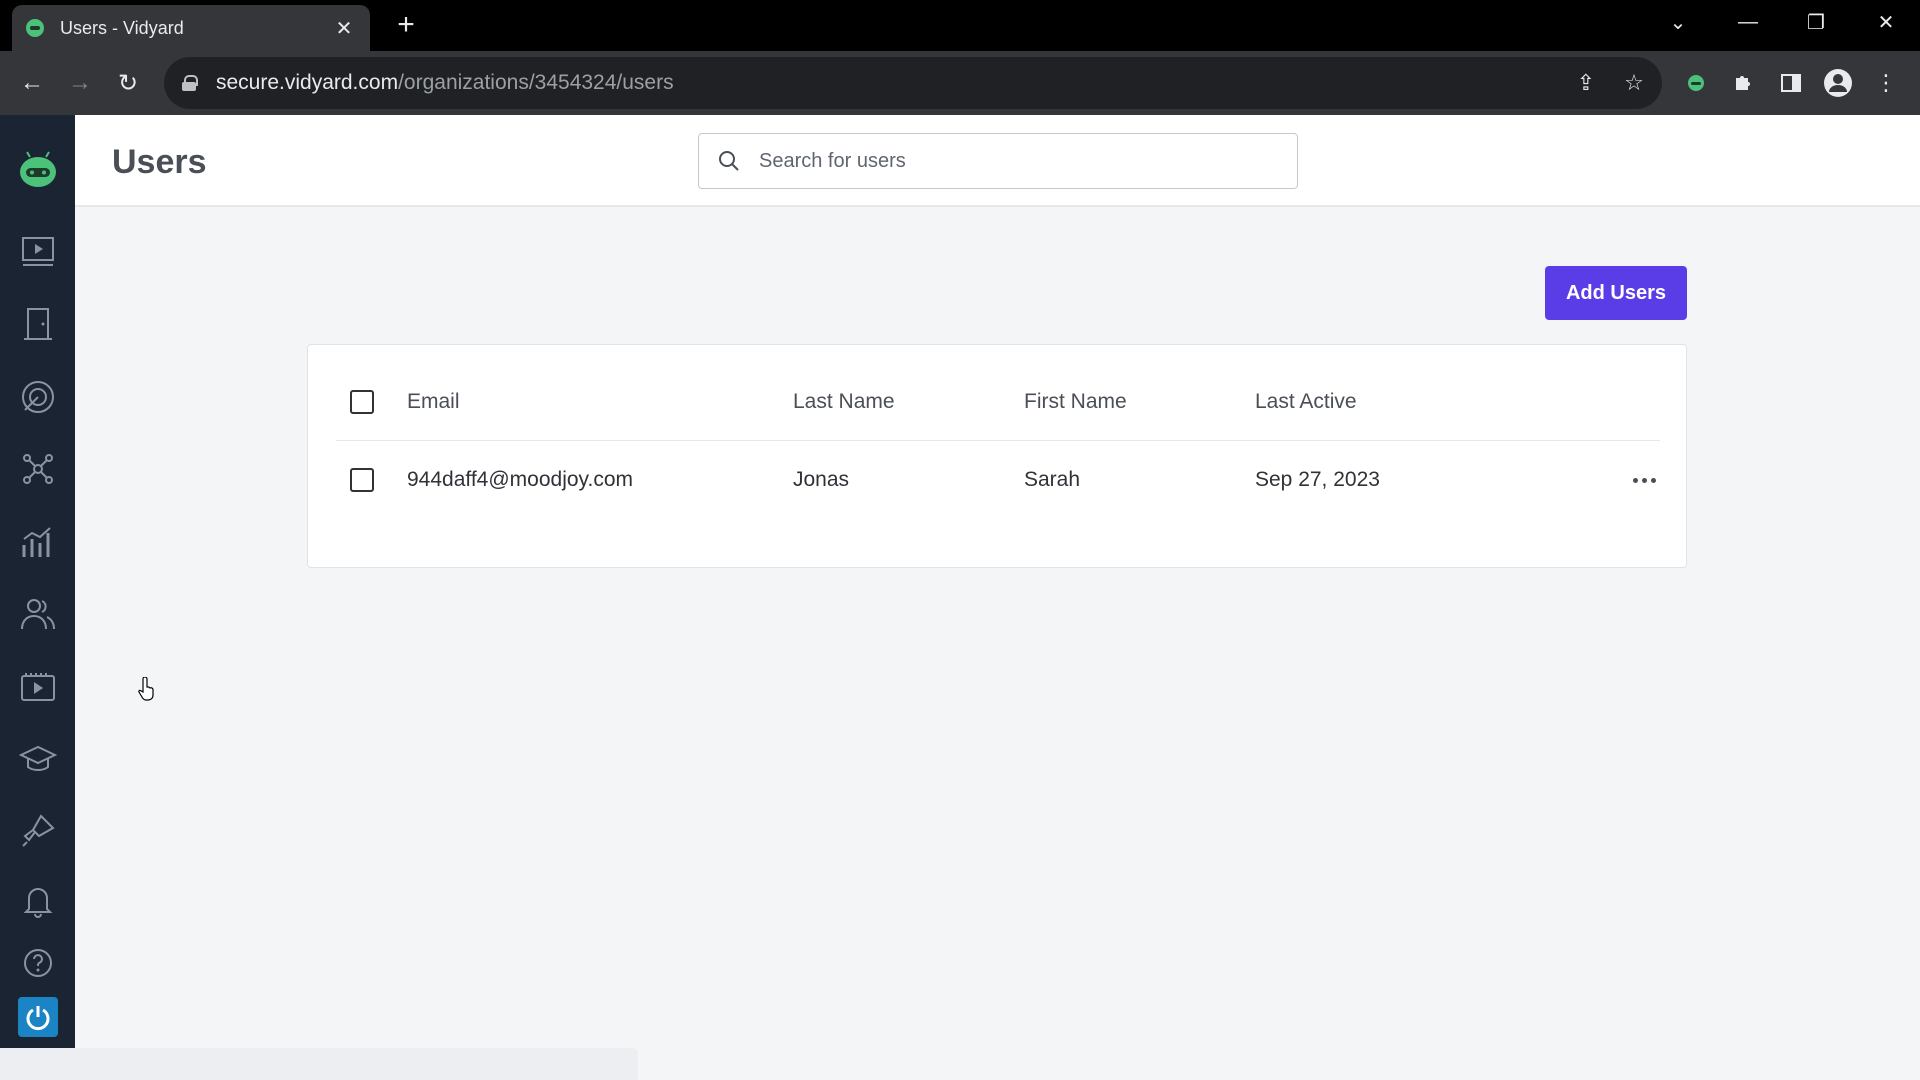 The width and height of the screenshot is (1920, 1080). Describe the element at coordinates (1886, 22) in the screenshot. I see `close-window-icon: ✕` at that location.